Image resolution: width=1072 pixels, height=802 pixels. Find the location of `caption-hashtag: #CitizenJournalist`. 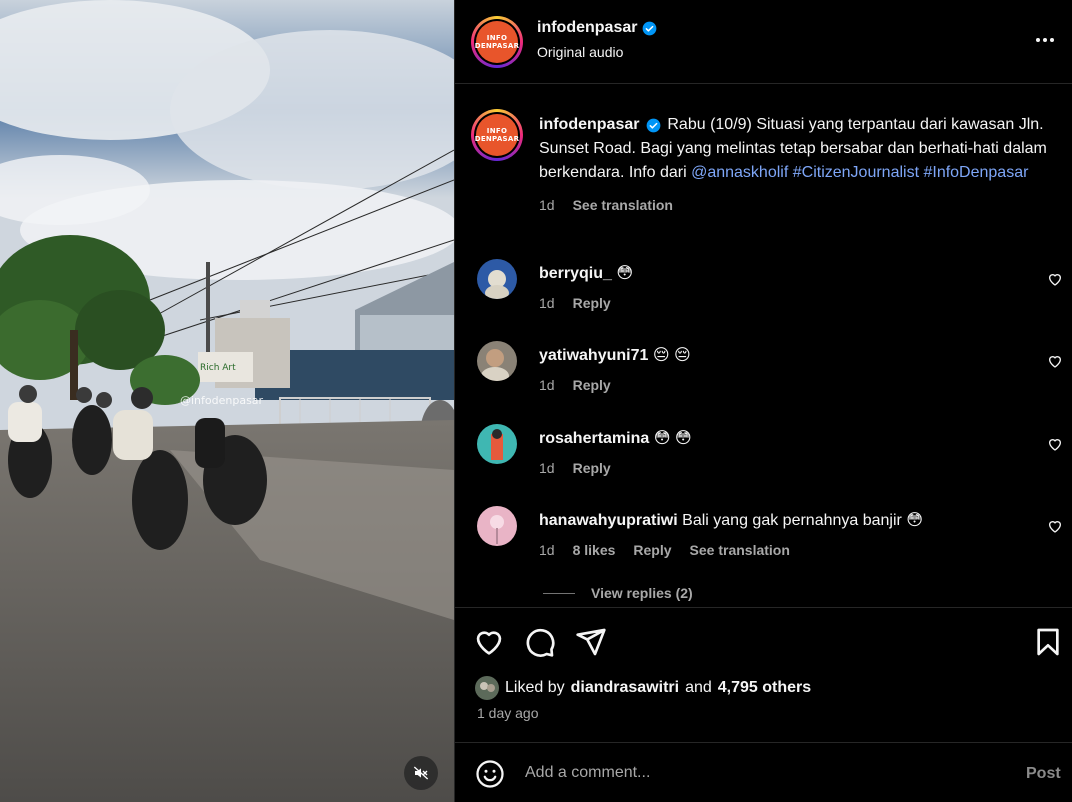

caption-hashtag: #CitizenJournalist is located at coordinates (856, 172).